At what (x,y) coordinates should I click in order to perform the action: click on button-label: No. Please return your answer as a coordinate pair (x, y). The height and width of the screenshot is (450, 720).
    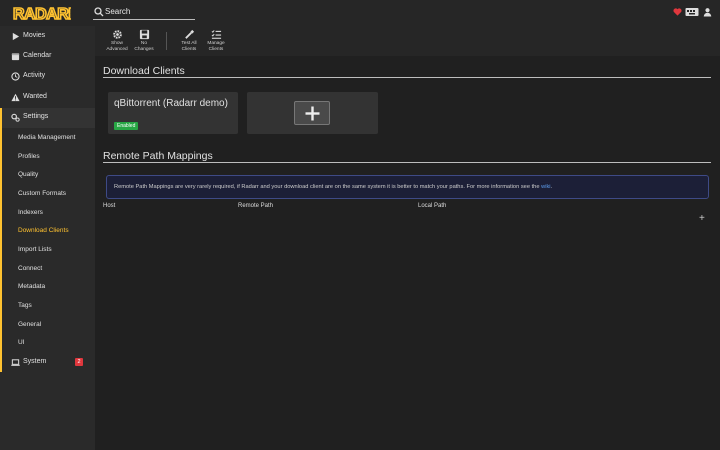
    Looking at the image, I should click on (144, 43).